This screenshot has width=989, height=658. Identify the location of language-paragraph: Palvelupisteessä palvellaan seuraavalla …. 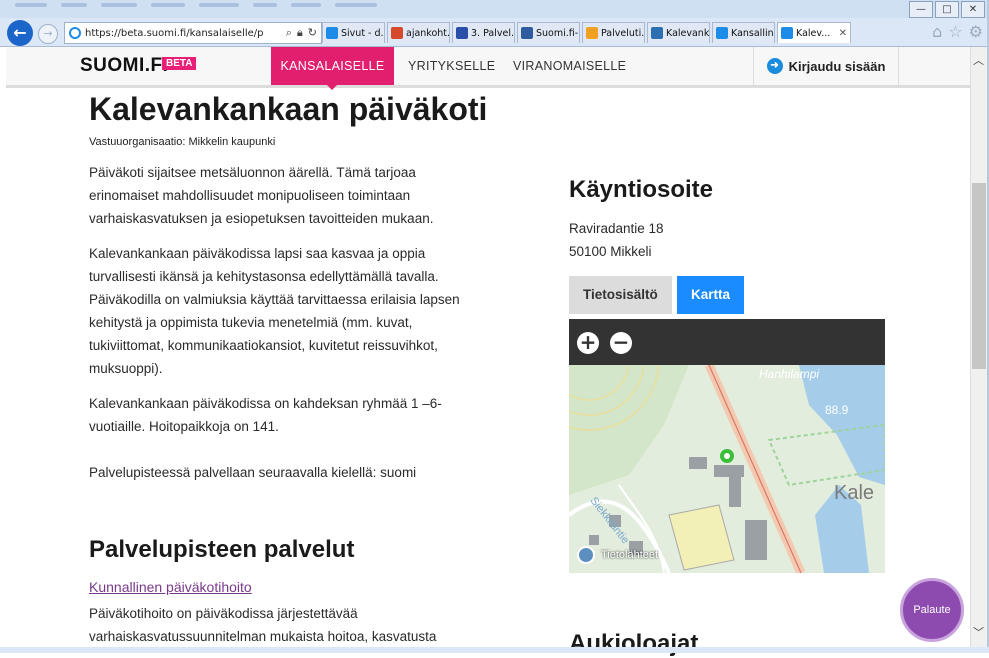
(253, 472).